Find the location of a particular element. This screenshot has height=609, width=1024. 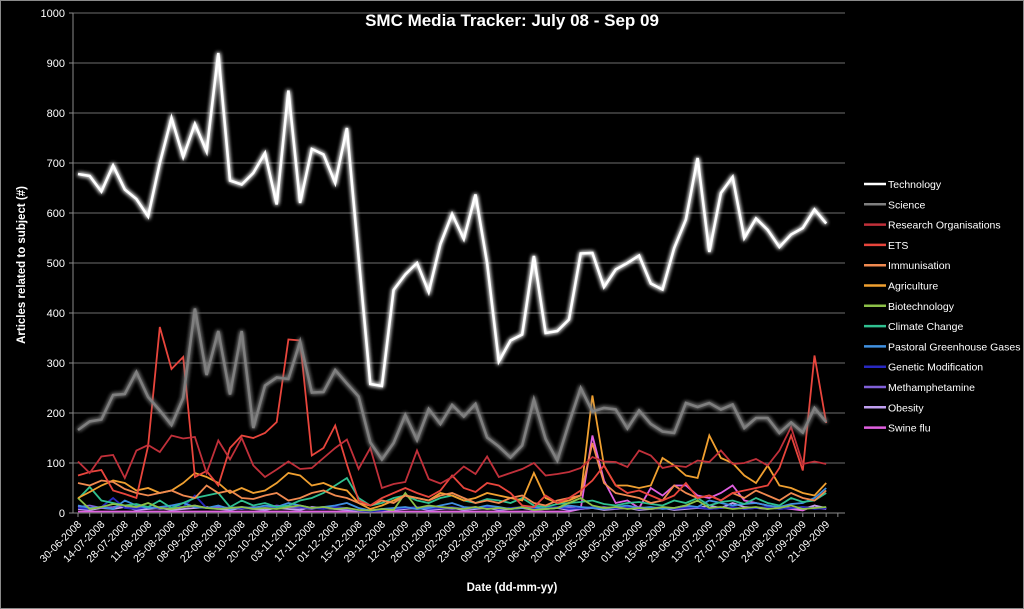

y-tick-label: 700 is located at coordinates (56, 164).